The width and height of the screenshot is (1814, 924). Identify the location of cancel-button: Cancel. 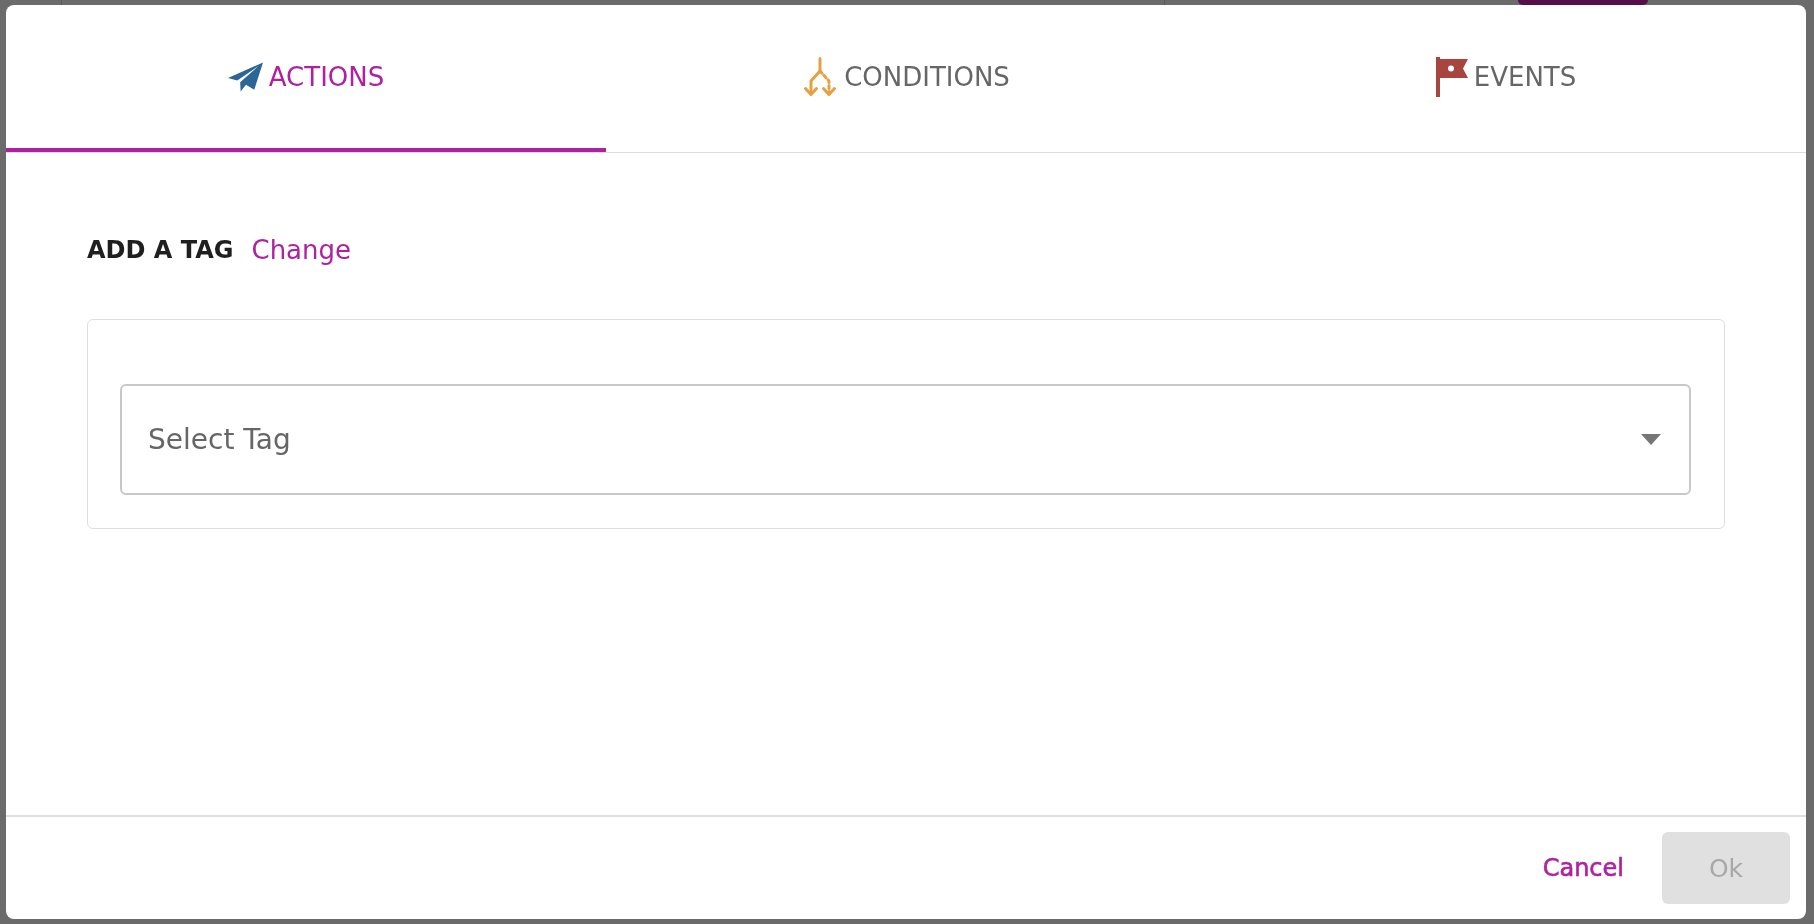
(1583, 868).